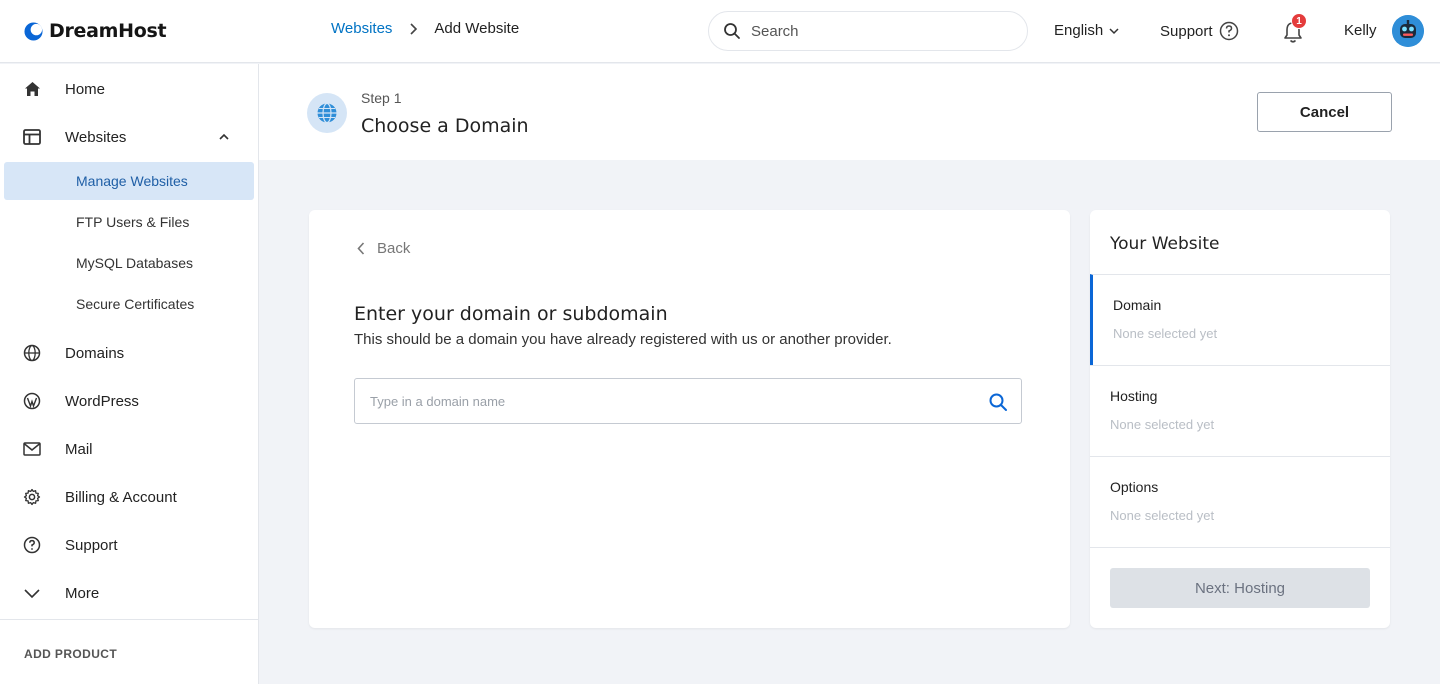 This screenshot has height=684, width=1440. Describe the element at coordinates (1240, 547) in the screenshot. I see `summary-divider` at that location.